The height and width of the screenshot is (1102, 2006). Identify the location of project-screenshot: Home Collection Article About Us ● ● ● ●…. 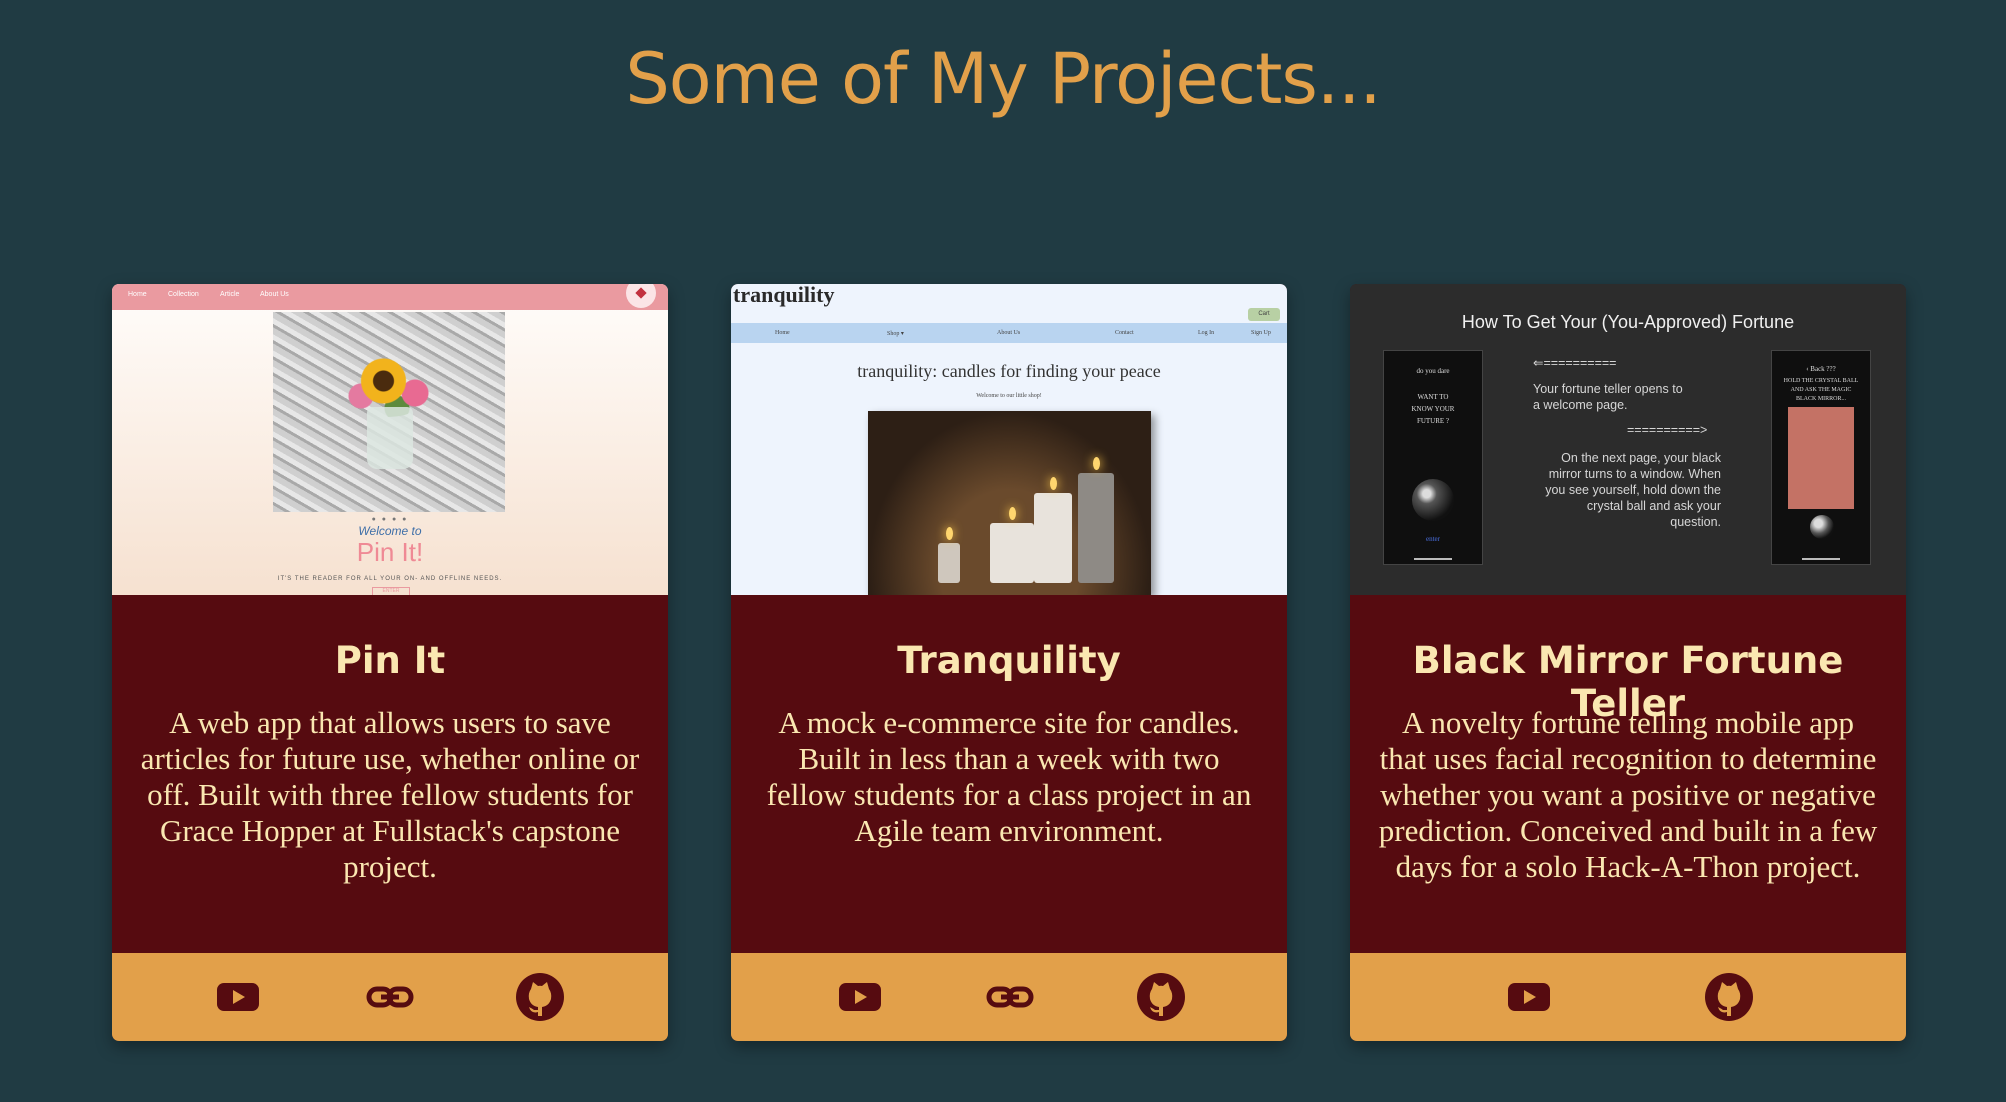
(390, 439).